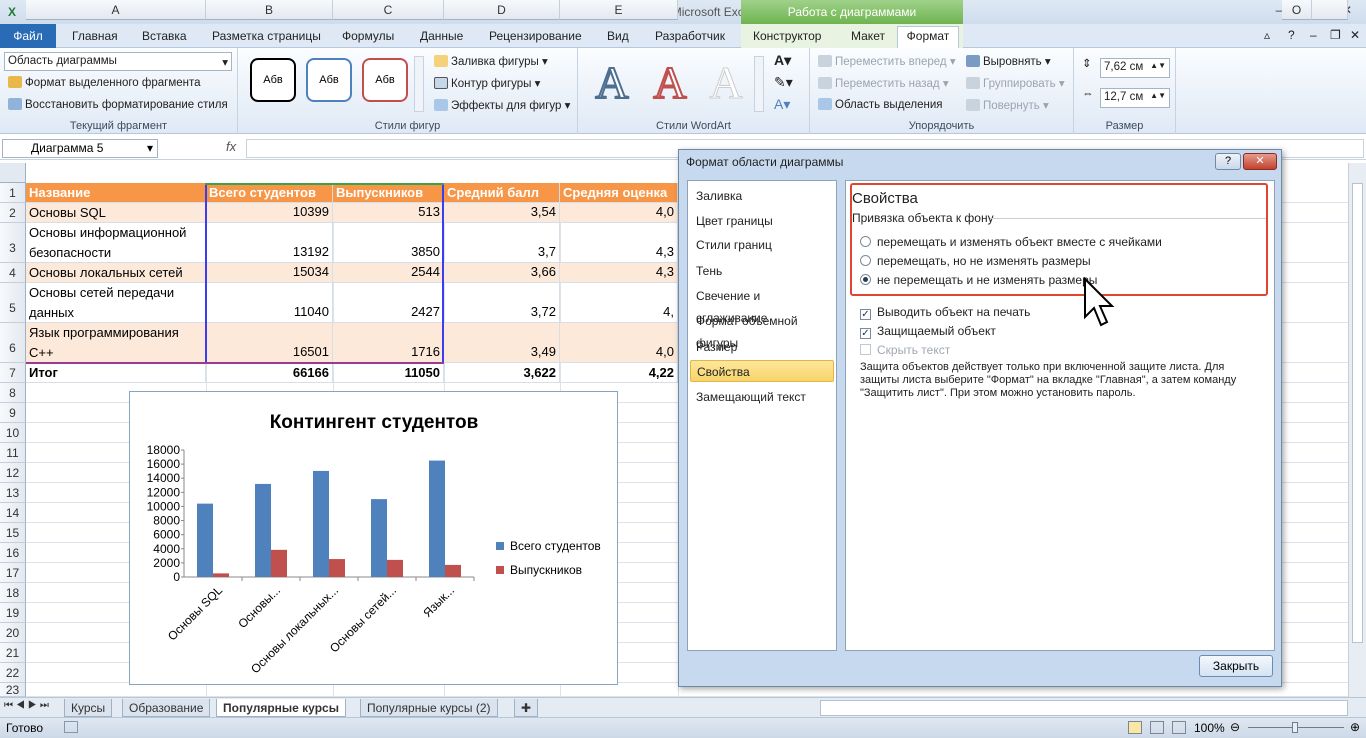 The width and height of the screenshot is (1366, 738). What do you see at coordinates (388, 303) in the screenshot?
I see `table-cell: 2427` at bounding box center [388, 303].